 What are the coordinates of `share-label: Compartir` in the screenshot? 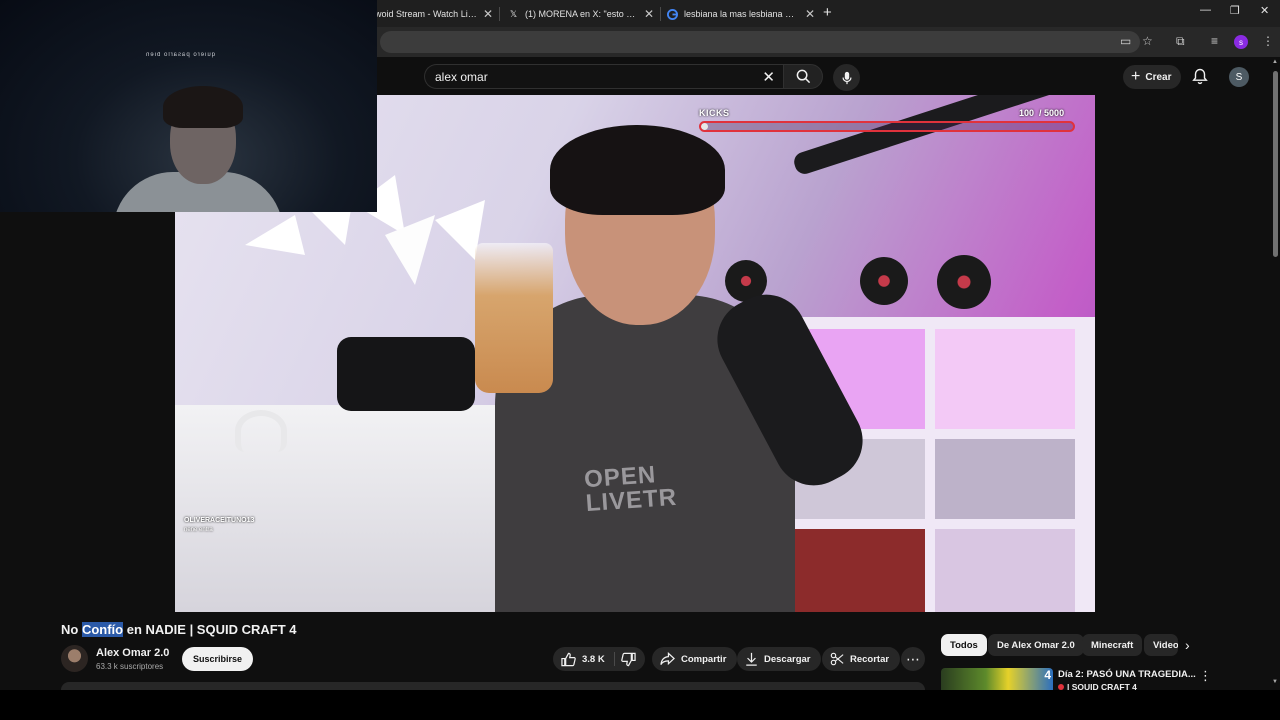 It's located at (704, 659).